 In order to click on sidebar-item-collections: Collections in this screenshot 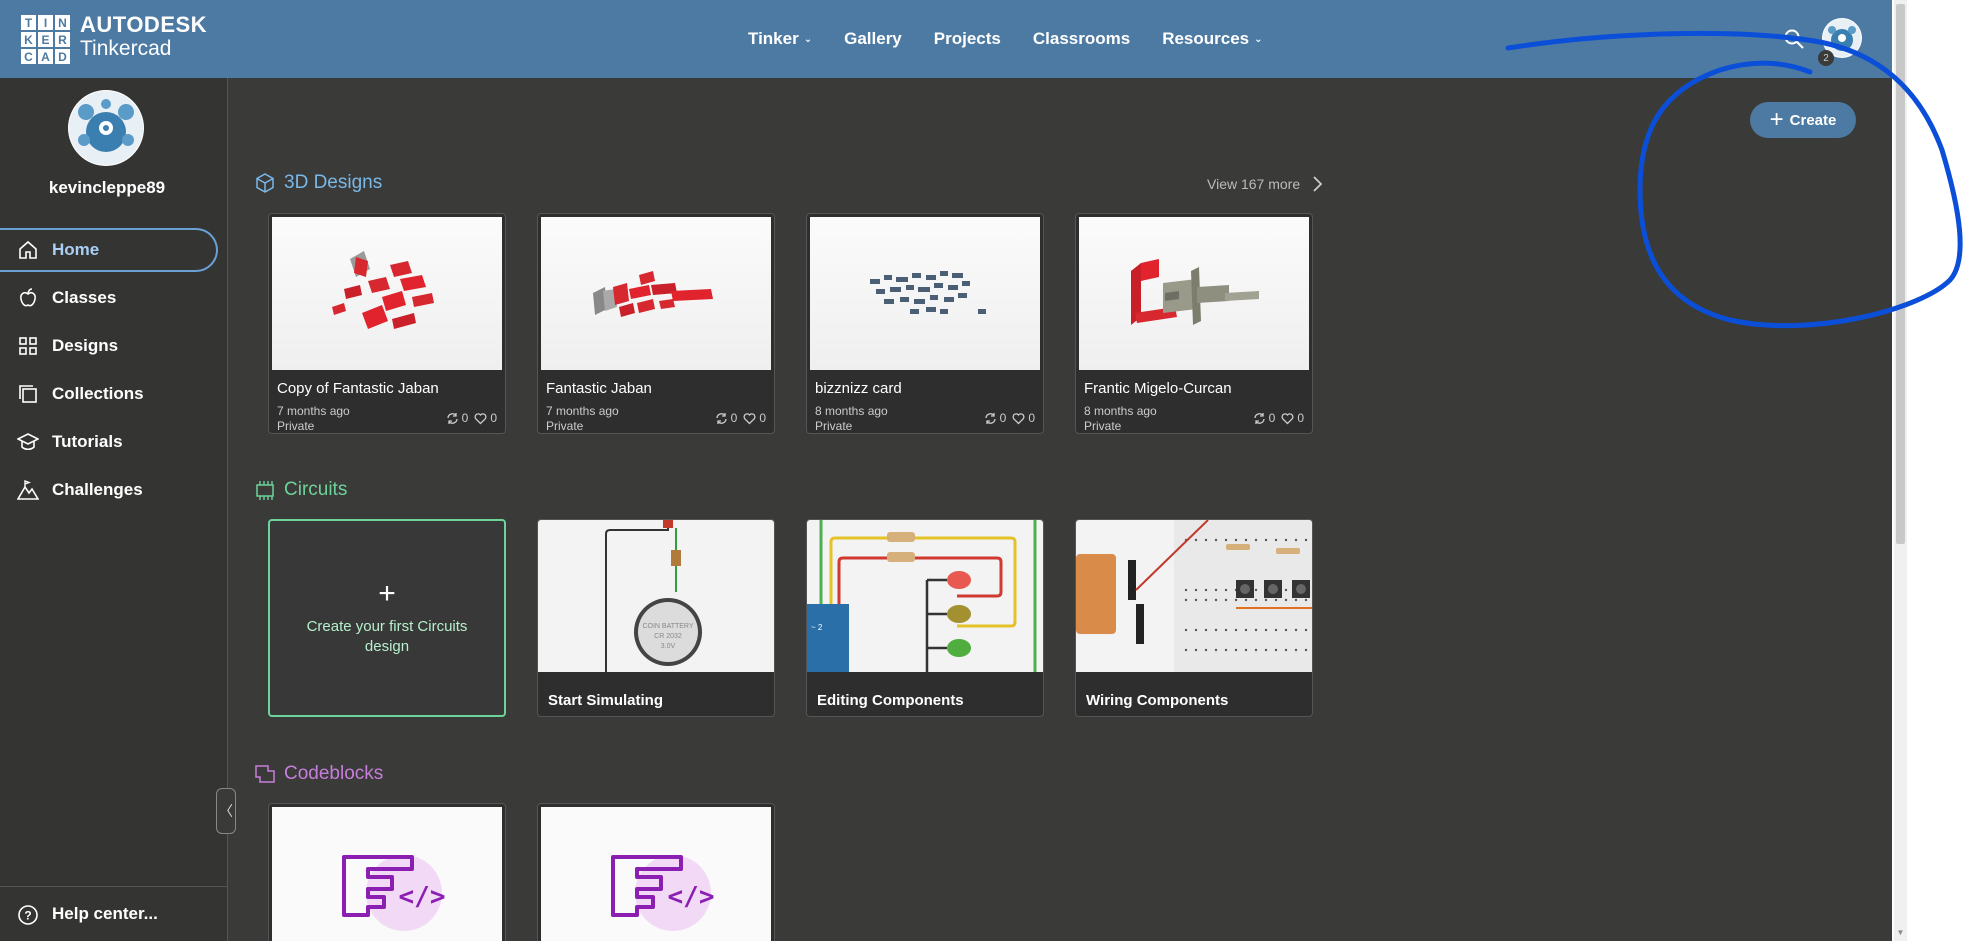, I will do `click(114, 394)`.